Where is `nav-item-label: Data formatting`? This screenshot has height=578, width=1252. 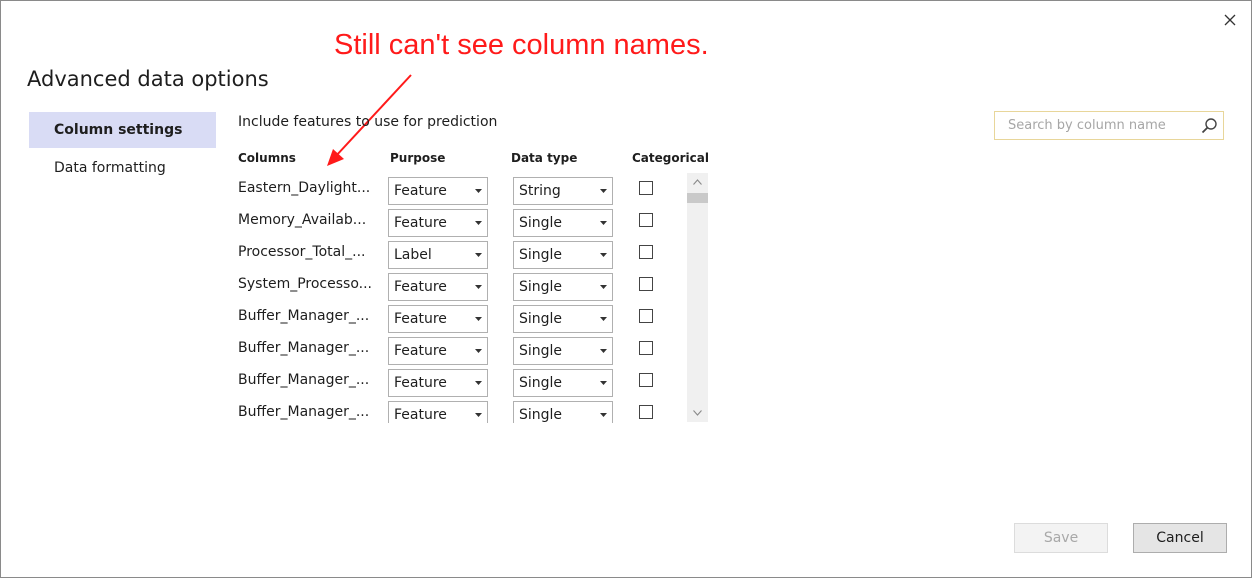 nav-item-label: Data formatting is located at coordinates (110, 168).